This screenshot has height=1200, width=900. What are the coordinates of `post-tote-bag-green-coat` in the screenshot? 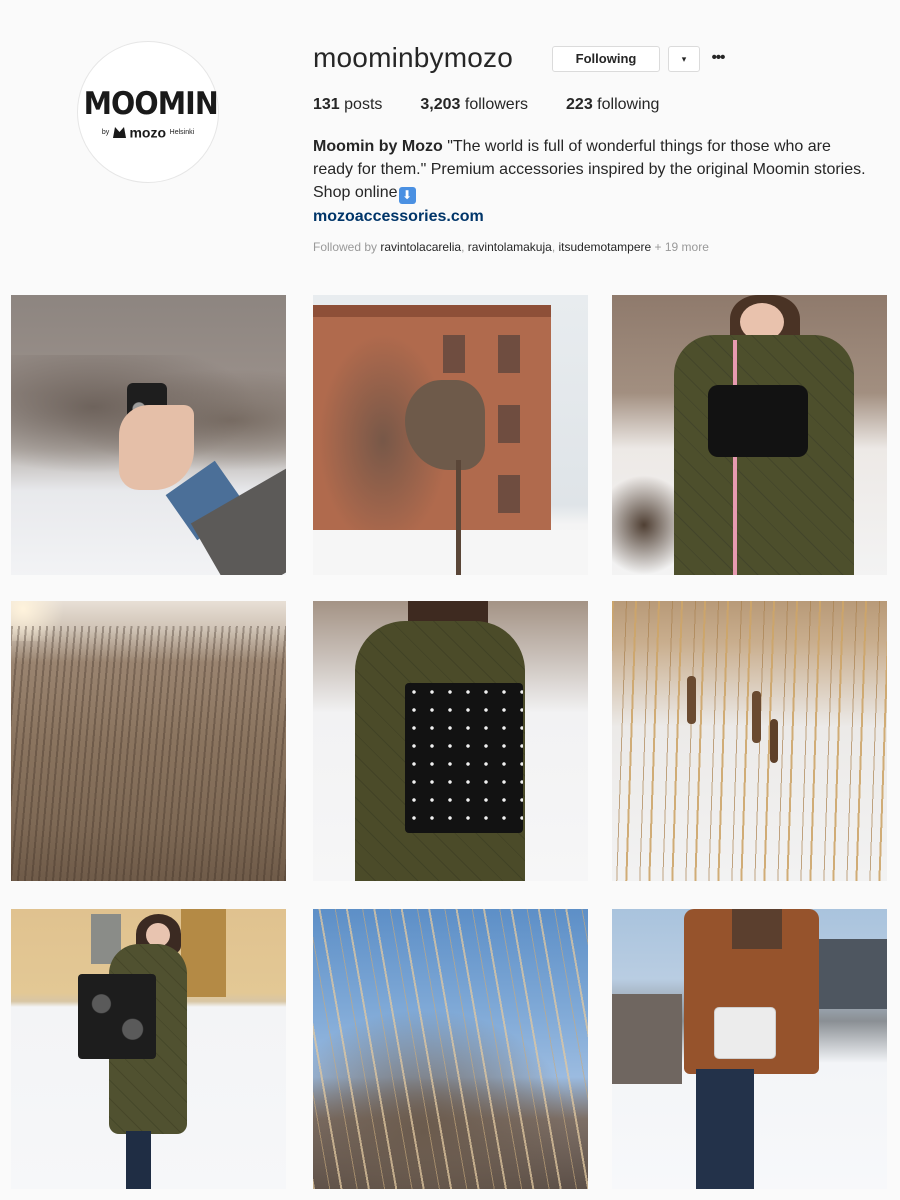 It's located at (450, 741).